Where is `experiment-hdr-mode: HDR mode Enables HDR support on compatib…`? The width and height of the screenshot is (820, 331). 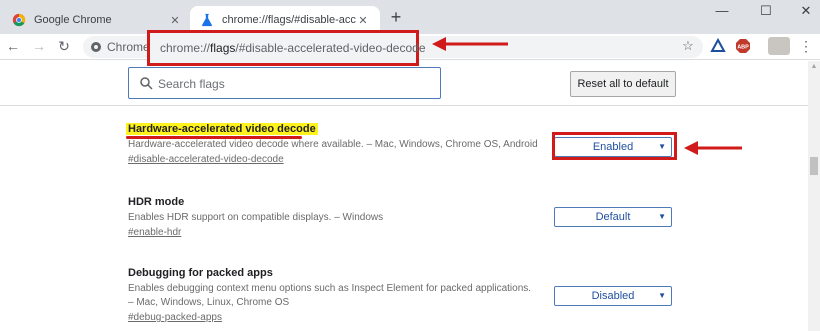
experiment-hdr-mode: HDR mode Enables HDR support on compatib… is located at coordinates (343, 218).